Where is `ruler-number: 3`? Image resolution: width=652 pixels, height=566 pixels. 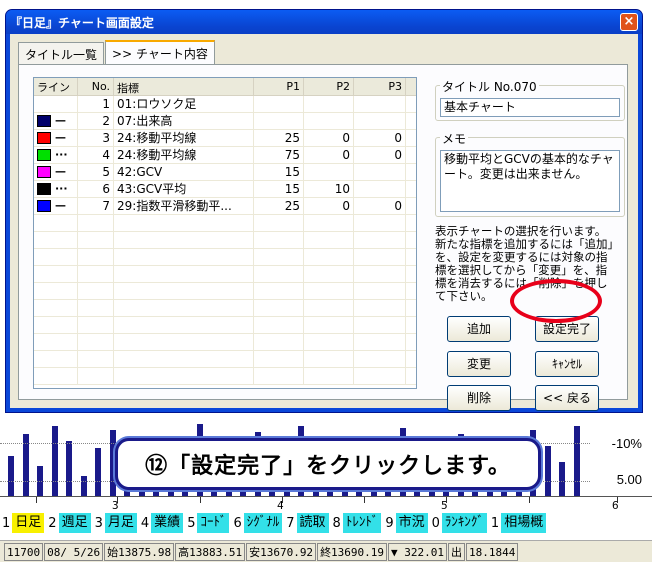 ruler-number: 3 is located at coordinates (115, 505).